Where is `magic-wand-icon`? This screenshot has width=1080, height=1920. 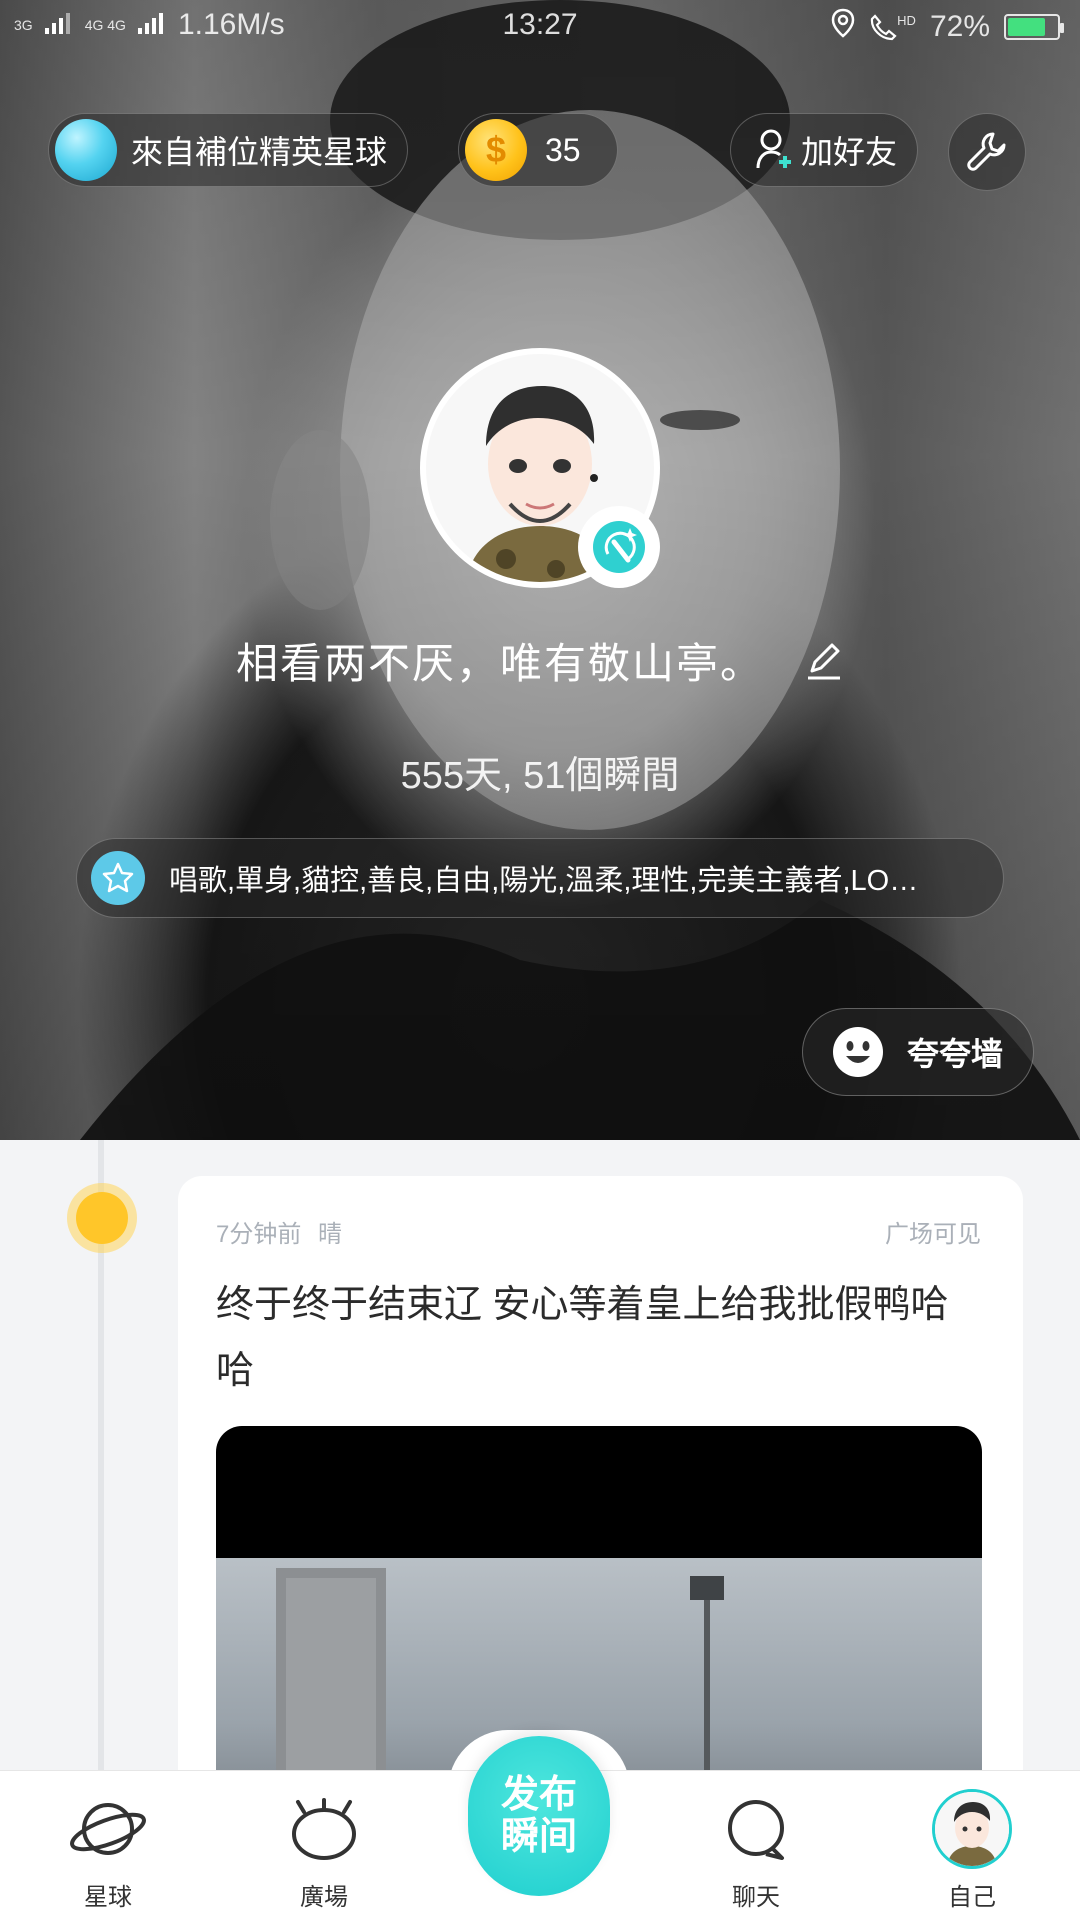
magic-wand-icon is located at coordinates (619, 547).